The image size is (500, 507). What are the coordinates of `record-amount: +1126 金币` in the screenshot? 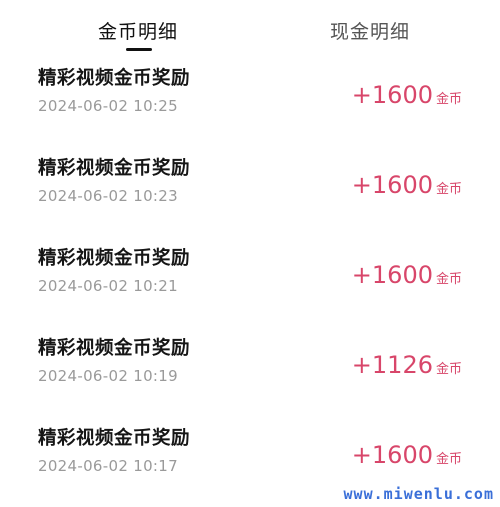 It's located at (407, 365).